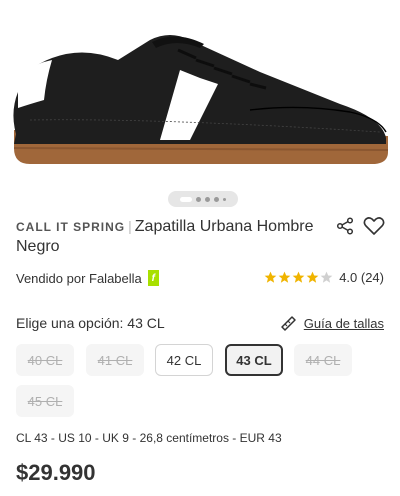  What do you see at coordinates (90, 323) in the screenshot?
I see `size-option-label: Elige una opción: 43 CL` at bounding box center [90, 323].